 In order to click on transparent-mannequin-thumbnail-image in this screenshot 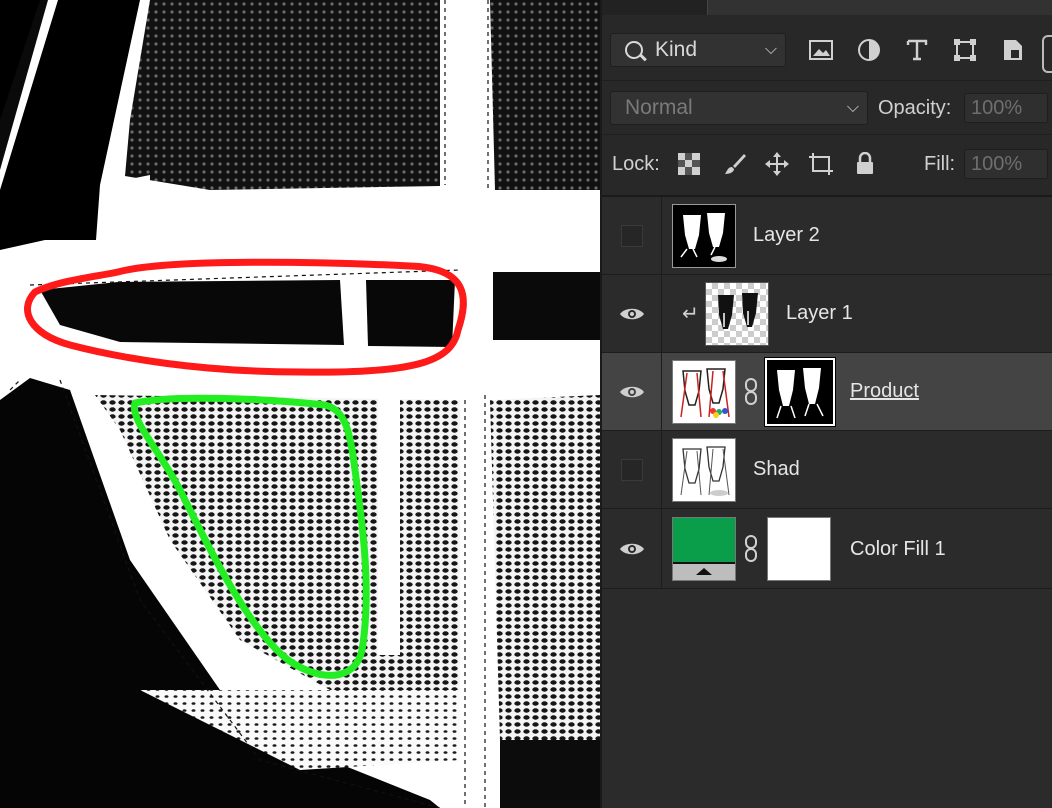, I will do `click(738, 311)`.